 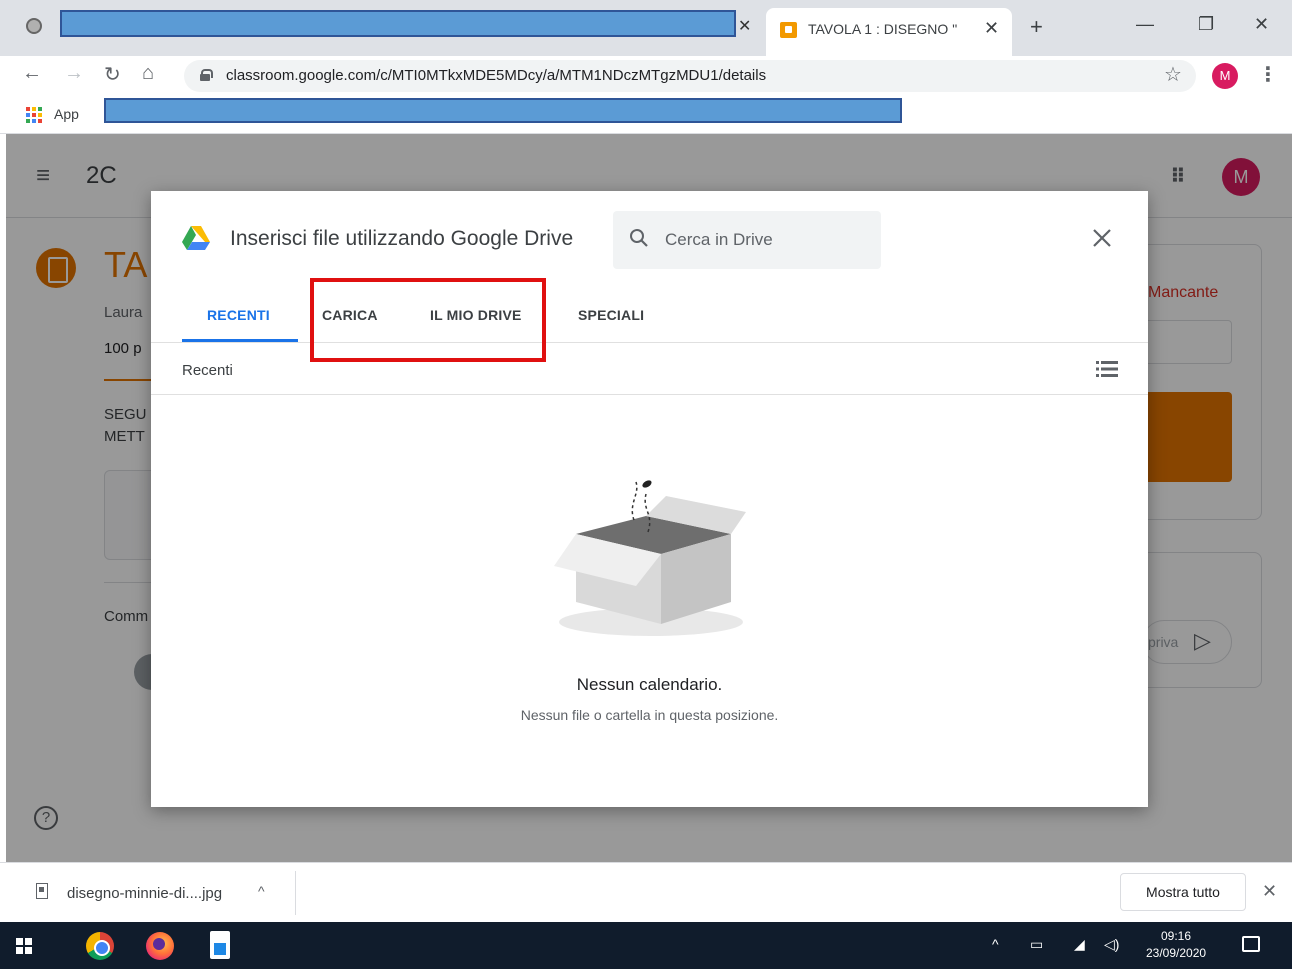 What do you see at coordinates (1036, 27) in the screenshot?
I see `new-tab-icon: +` at bounding box center [1036, 27].